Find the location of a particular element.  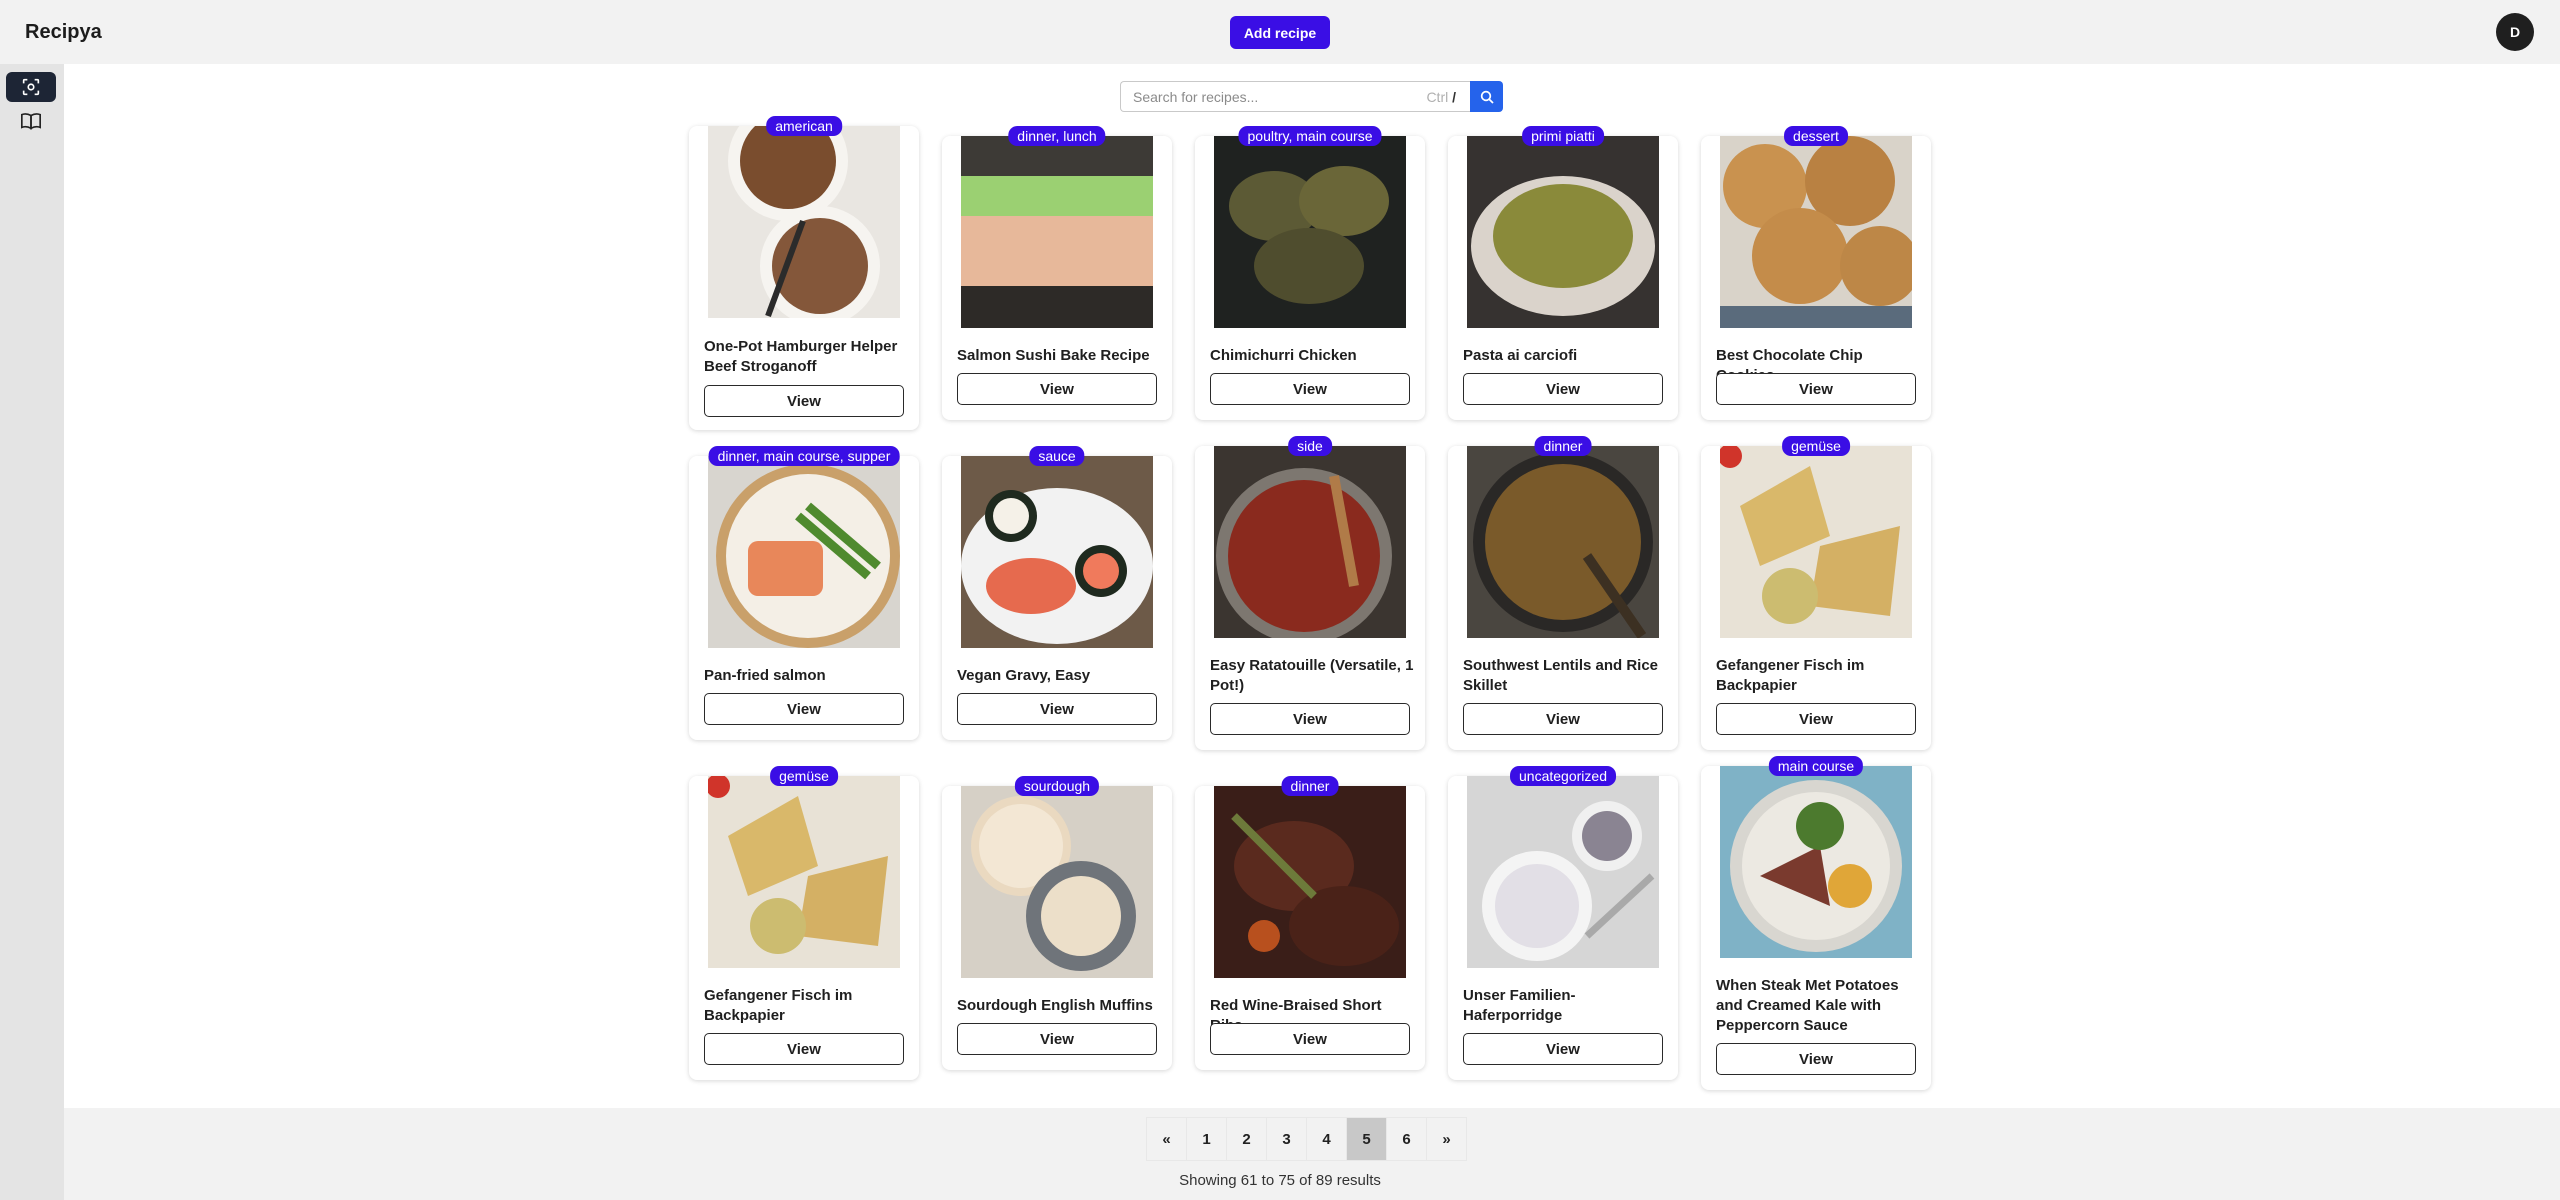

sidebar-item-scan is located at coordinates (31, 87).